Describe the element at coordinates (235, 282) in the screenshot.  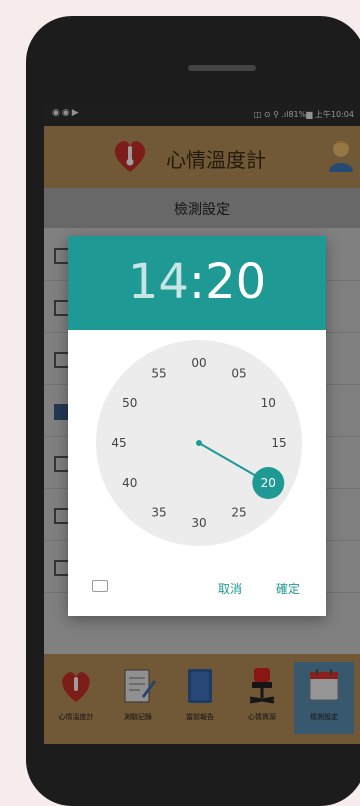
I see `minute-value: 20` at that location.